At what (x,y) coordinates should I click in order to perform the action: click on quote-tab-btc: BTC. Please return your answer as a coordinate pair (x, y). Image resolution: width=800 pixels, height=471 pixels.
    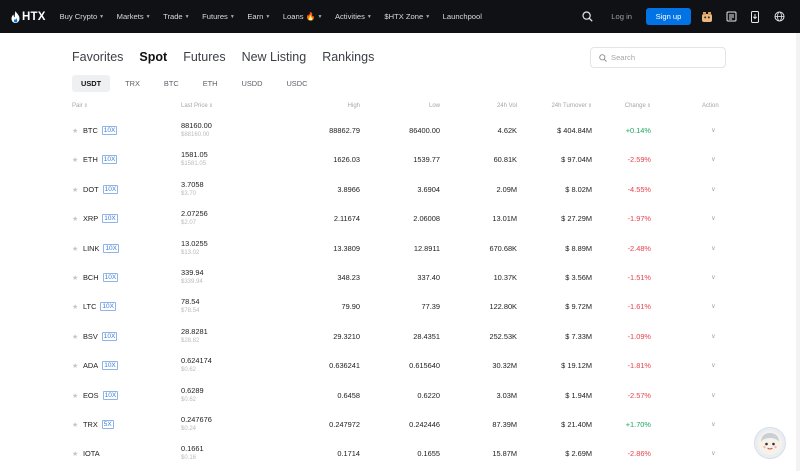
    Looking at the image, I should click on (171, 83).